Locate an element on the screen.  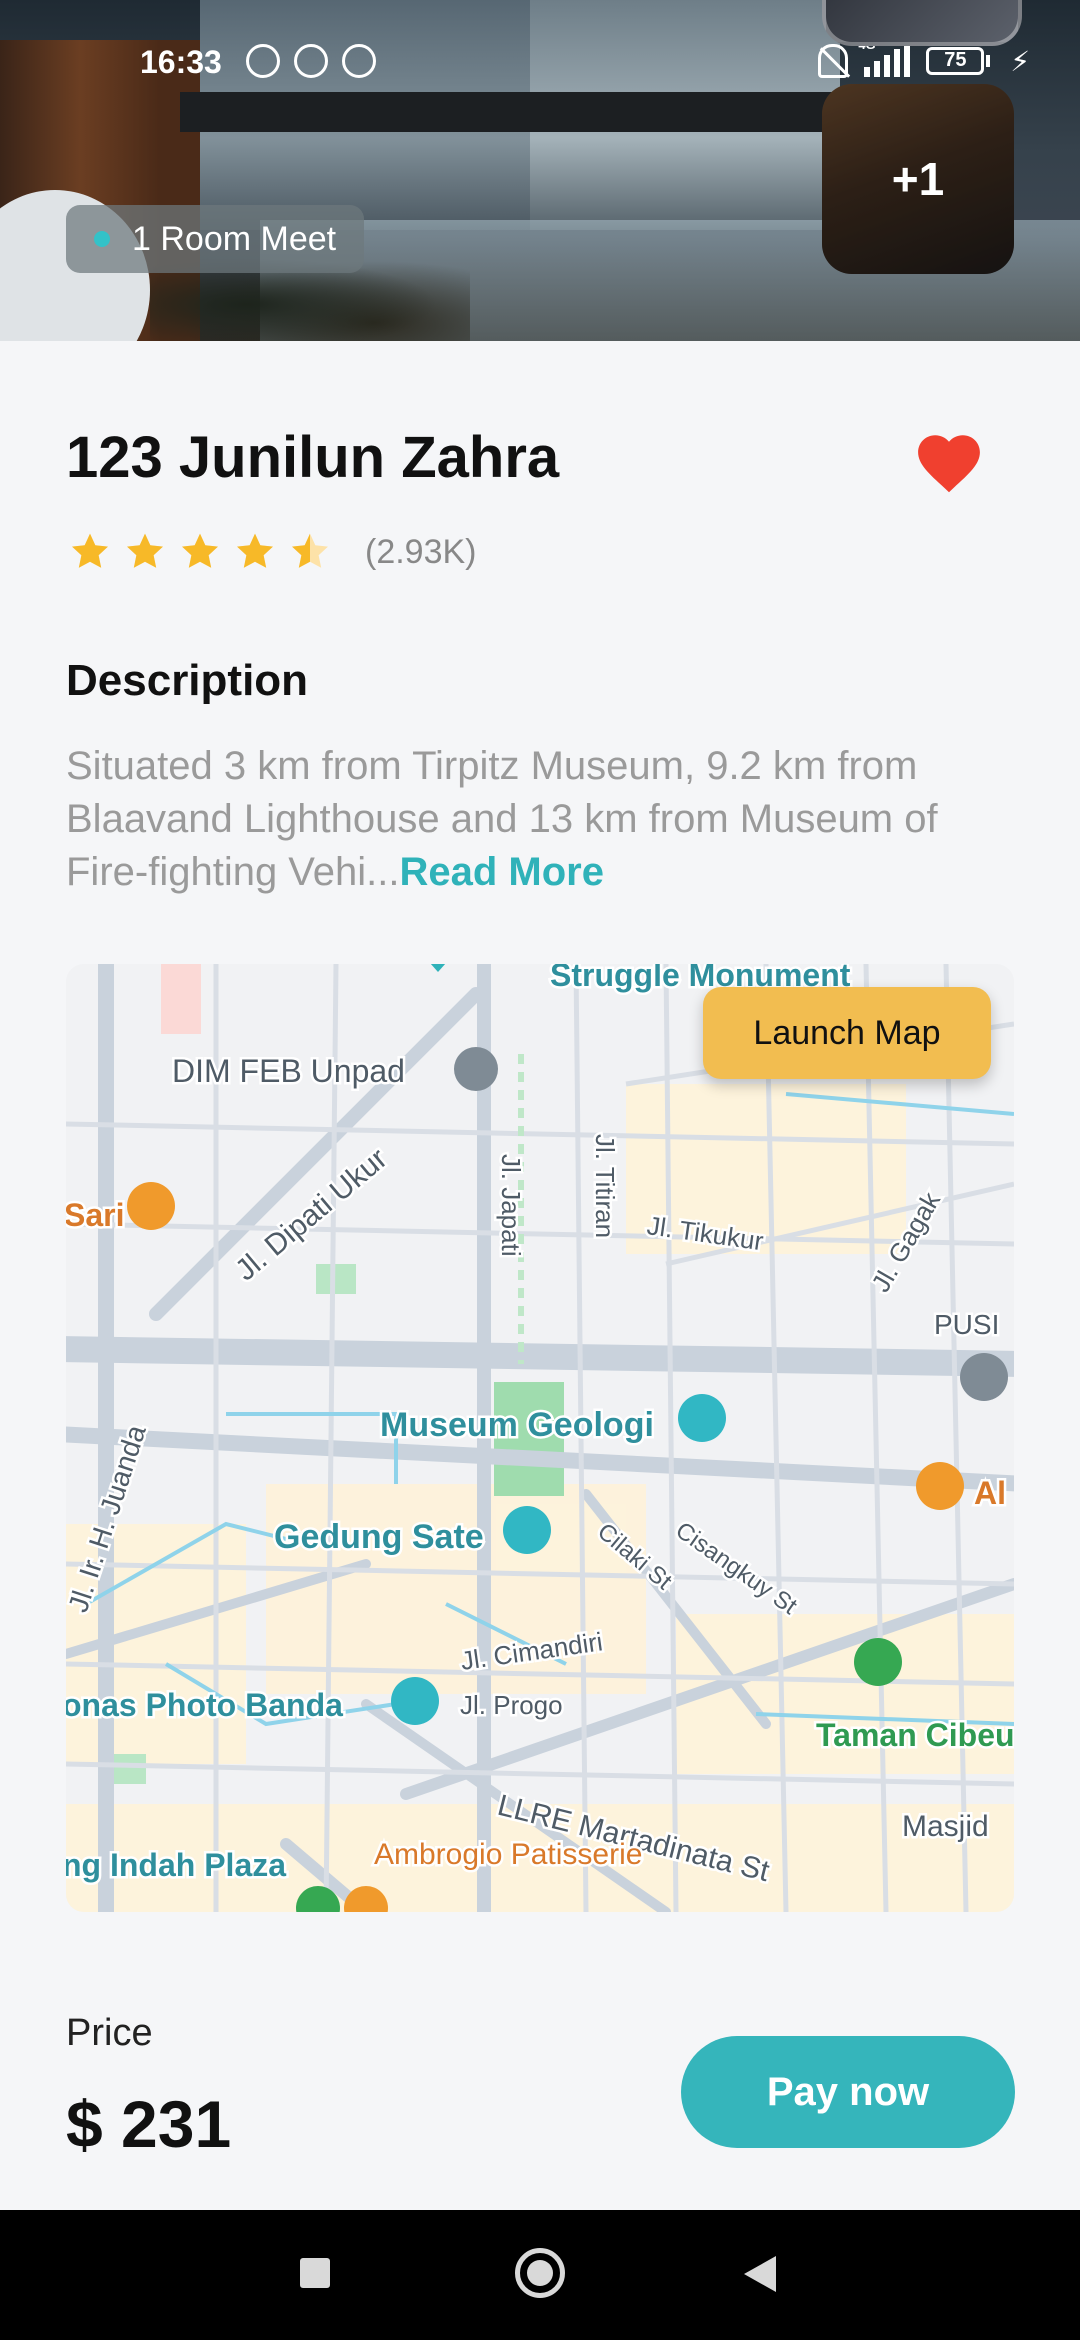
map-label: ng Indah Plaza is located at coordinates (176, 1865).